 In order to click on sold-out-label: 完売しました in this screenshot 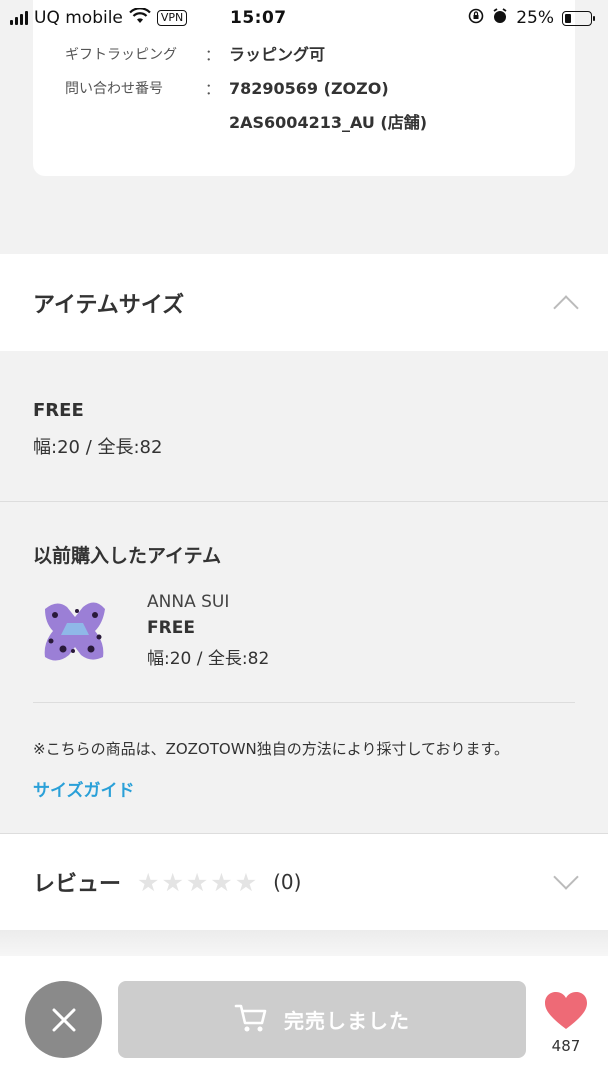, I will do `click(347, 1021)`.